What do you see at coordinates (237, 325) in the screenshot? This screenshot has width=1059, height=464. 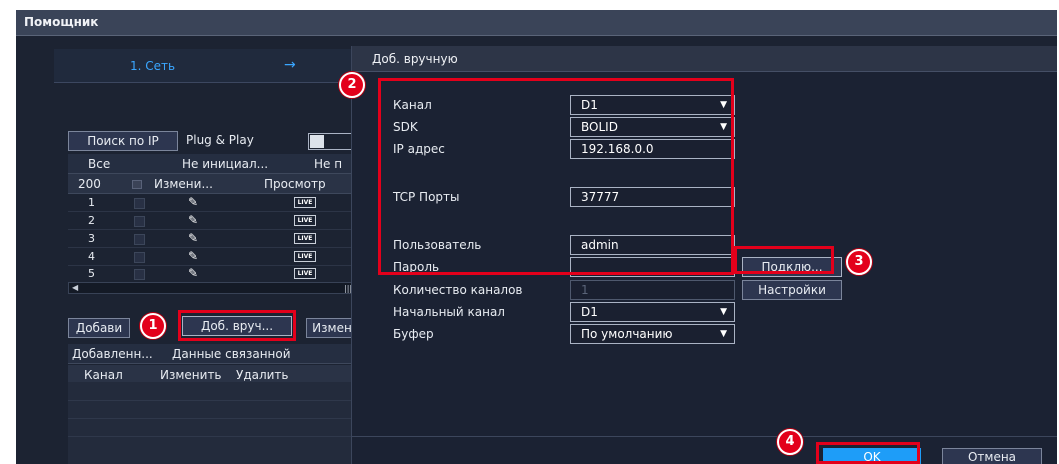 I see `highlight-frame-manual-add` at bounding box center [237, 325].